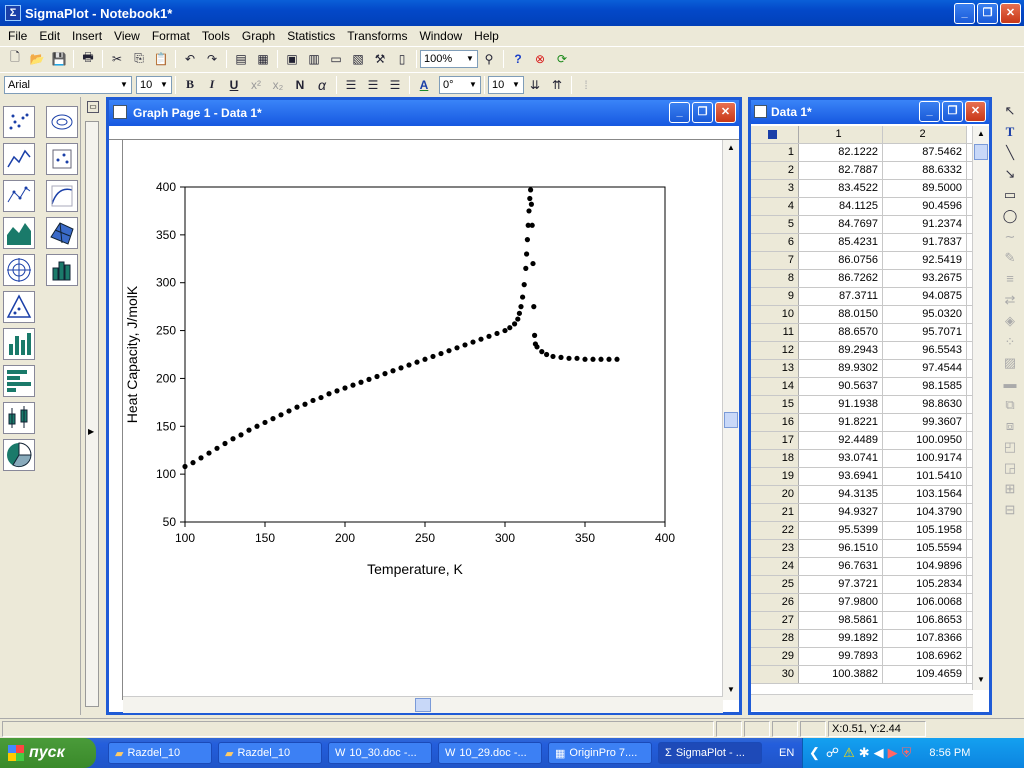 Image resolution: width=1024 pixels, height=768 pixels. I want to click on table-cell: 88.6570, so click(841, 332).